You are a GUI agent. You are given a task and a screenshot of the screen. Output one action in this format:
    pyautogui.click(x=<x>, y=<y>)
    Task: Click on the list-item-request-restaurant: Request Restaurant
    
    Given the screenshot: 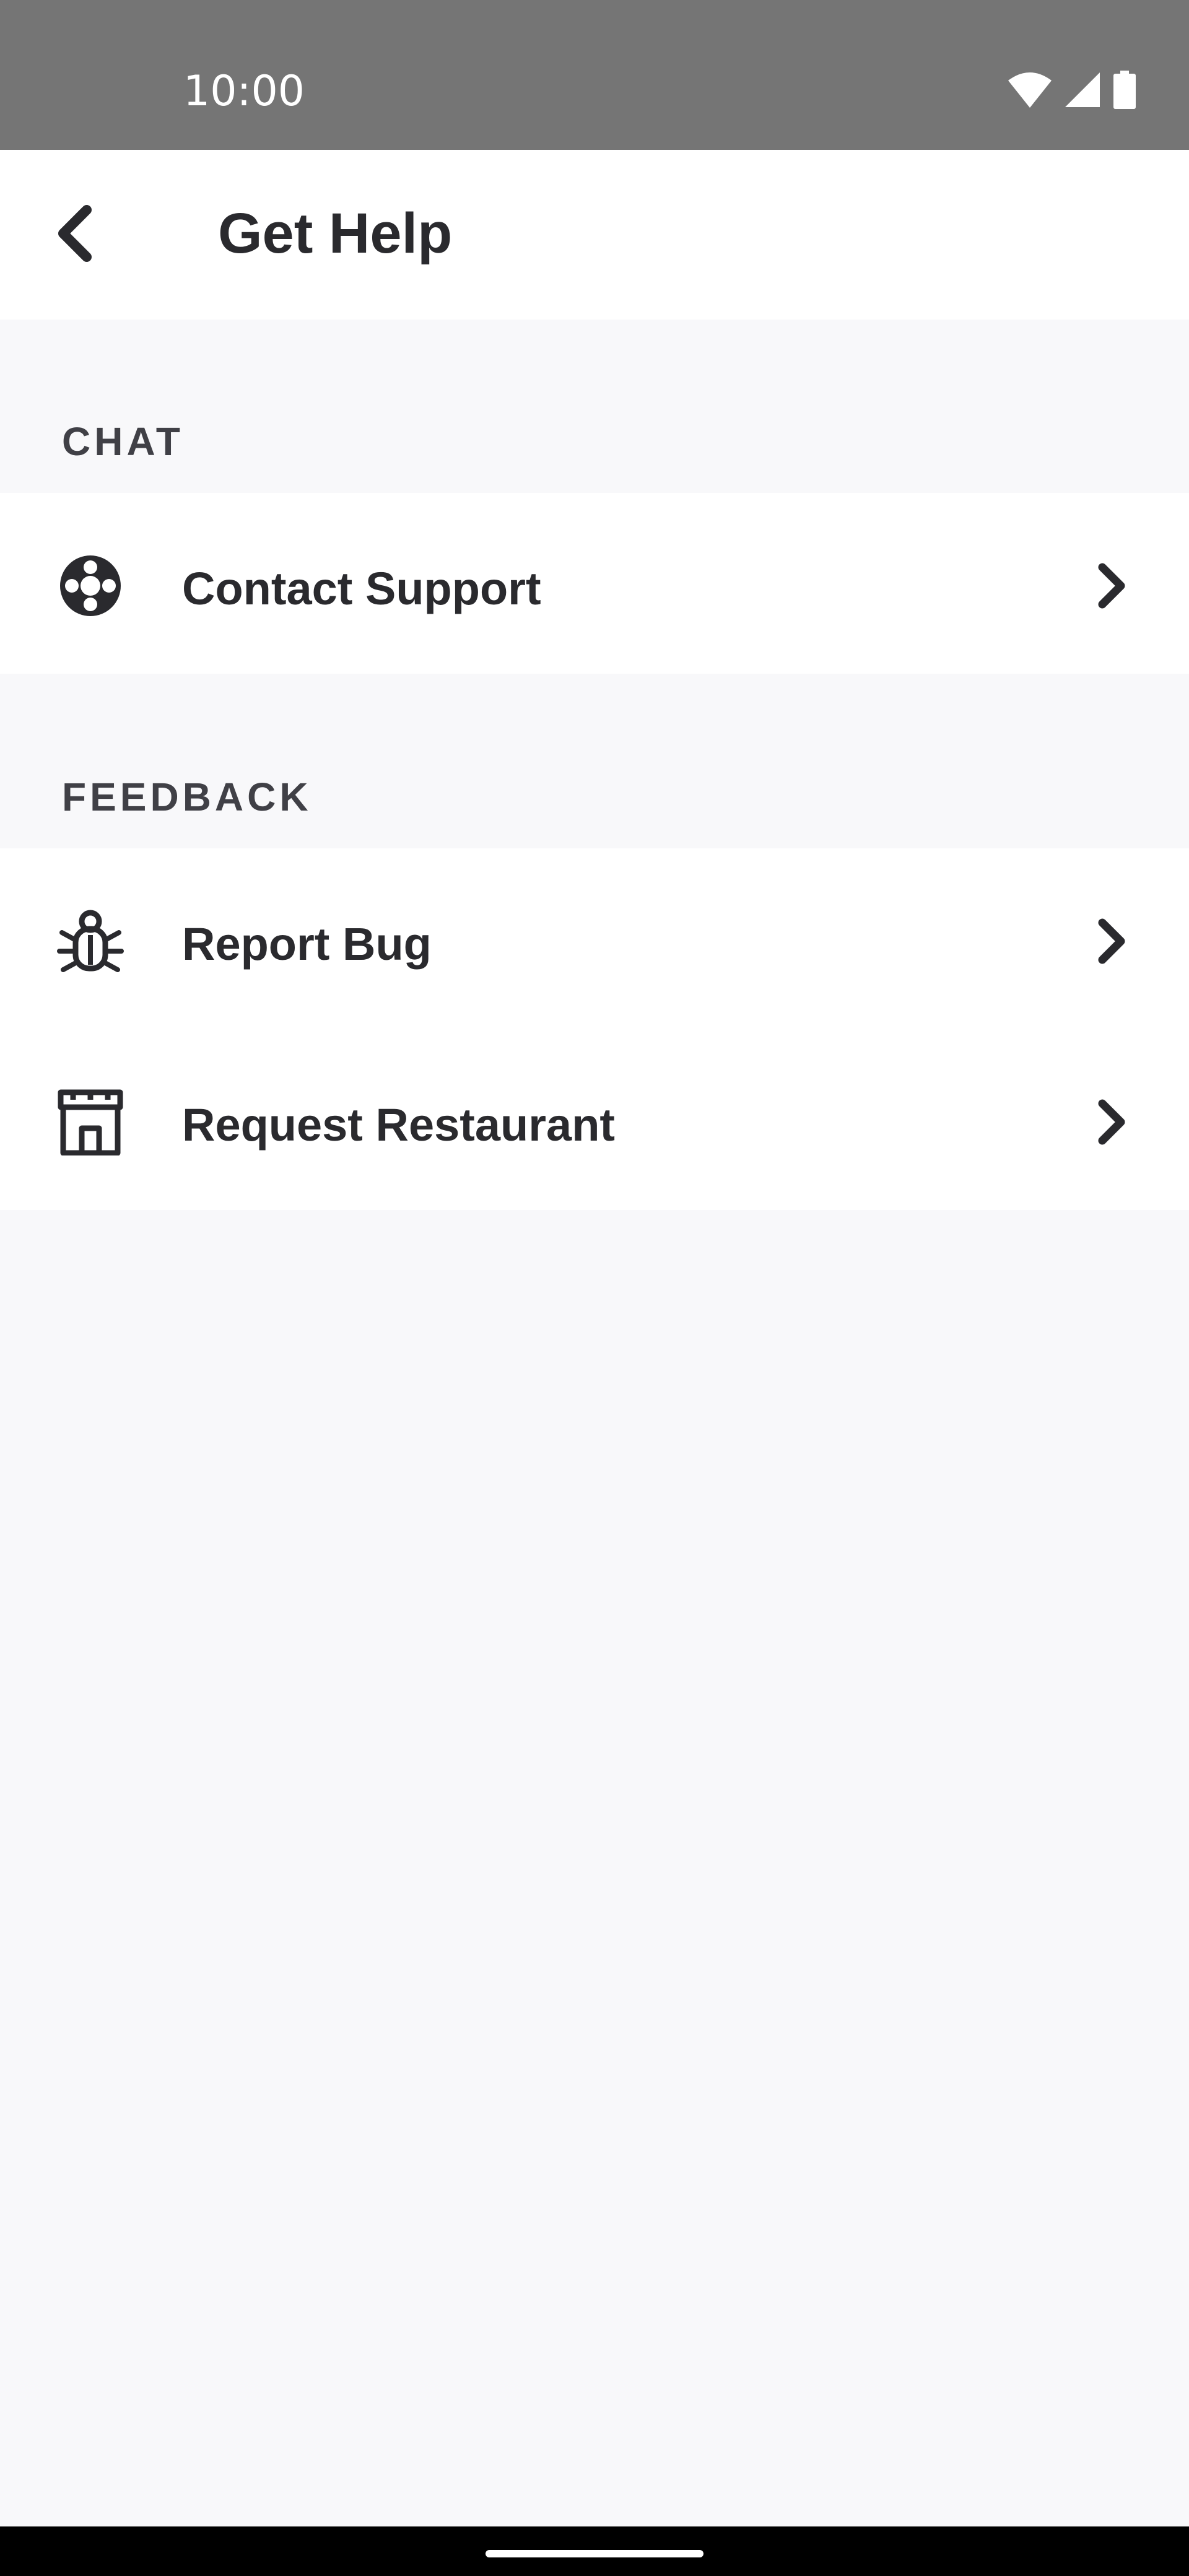 What is the action you would take?
    pyautogui.click(x=594, y=1119)
    